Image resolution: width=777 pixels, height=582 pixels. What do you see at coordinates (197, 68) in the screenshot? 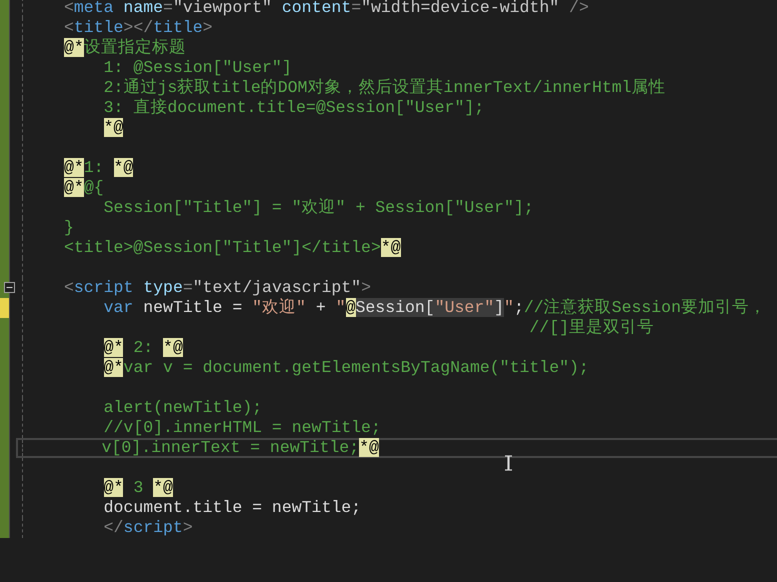
I see `code-line: 1: @Session["User"]` at bounding box center [197, 68].